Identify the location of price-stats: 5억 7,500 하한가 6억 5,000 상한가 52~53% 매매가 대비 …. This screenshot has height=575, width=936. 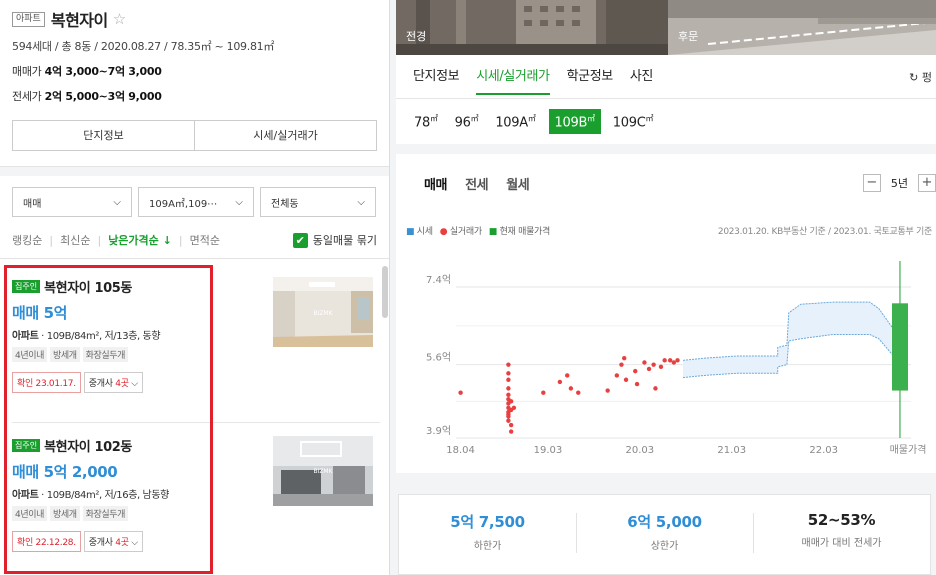
(666, 534).